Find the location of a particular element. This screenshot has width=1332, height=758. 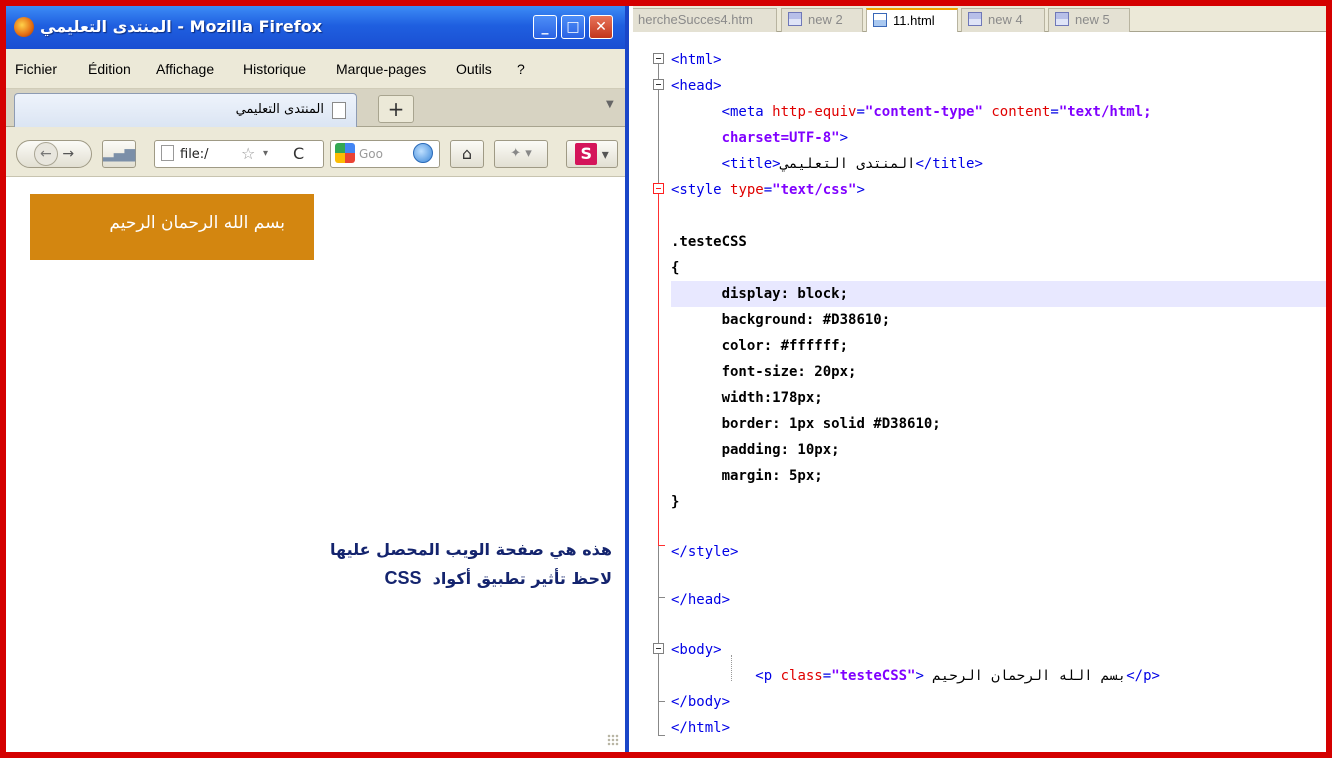

note-line-2: لاحظ تأثير تطبيق أكواد CSS is located at coordinates (434, 578).